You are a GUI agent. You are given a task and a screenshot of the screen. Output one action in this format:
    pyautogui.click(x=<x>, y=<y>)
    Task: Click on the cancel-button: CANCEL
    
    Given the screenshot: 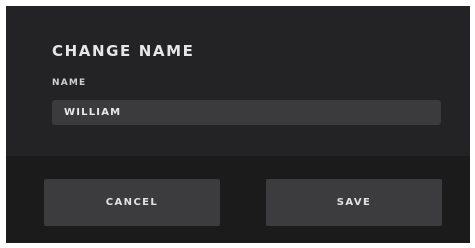 What is the action you would take?
    pyautogui.click(x=132, y=202)
    